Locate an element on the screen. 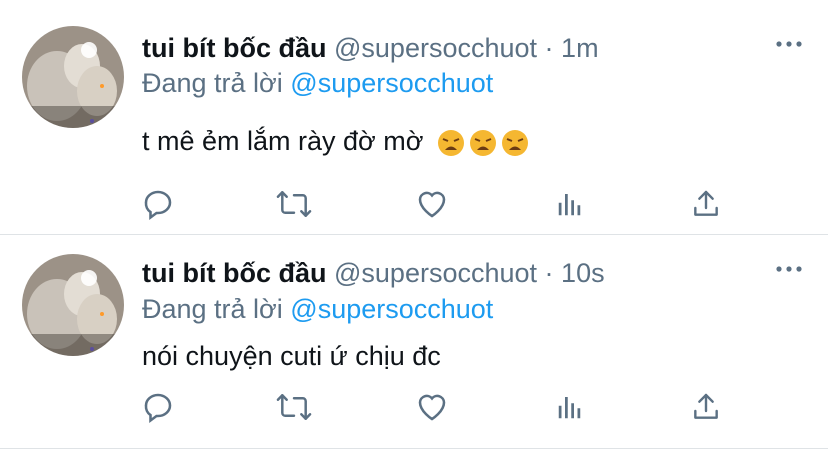  tweet-header: tui bít bốc đầu @supersocchuot · 10s is located at coordinates (373, 273).